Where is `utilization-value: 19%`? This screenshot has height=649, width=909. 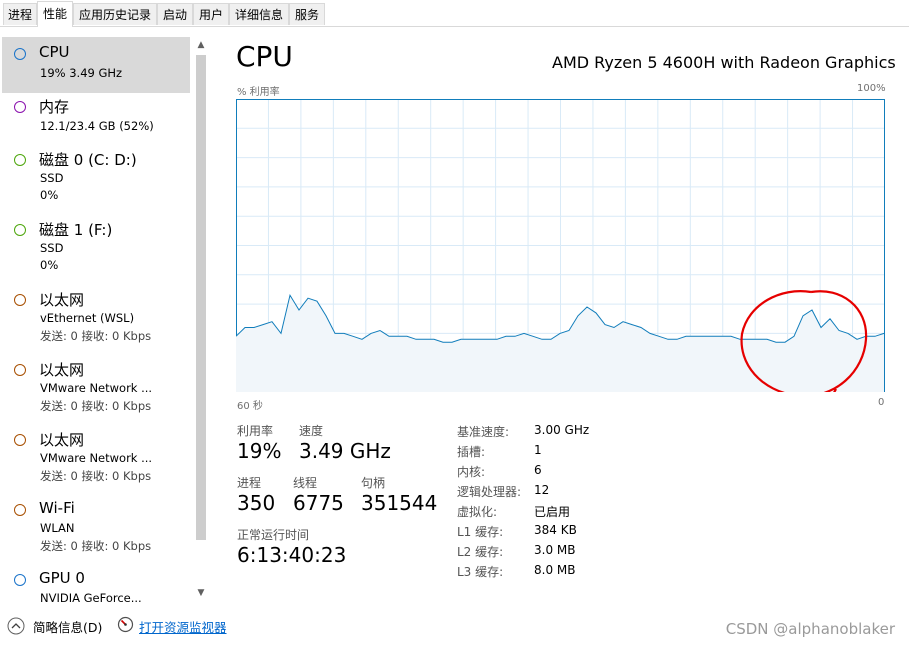
utilization-value: 19% is located at coordinates (259, 451).